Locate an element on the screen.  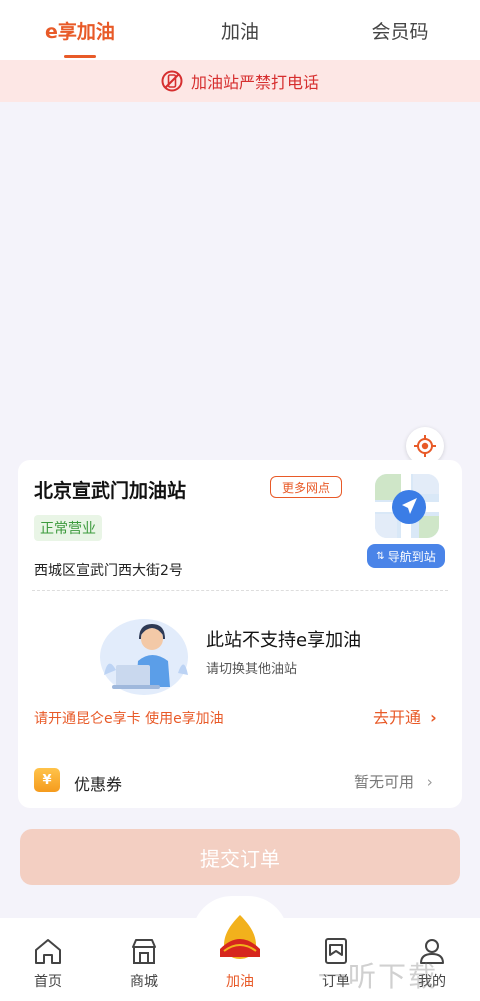
navigate-button: ⇅ 导航到站 is located at coordinates (406, 556).